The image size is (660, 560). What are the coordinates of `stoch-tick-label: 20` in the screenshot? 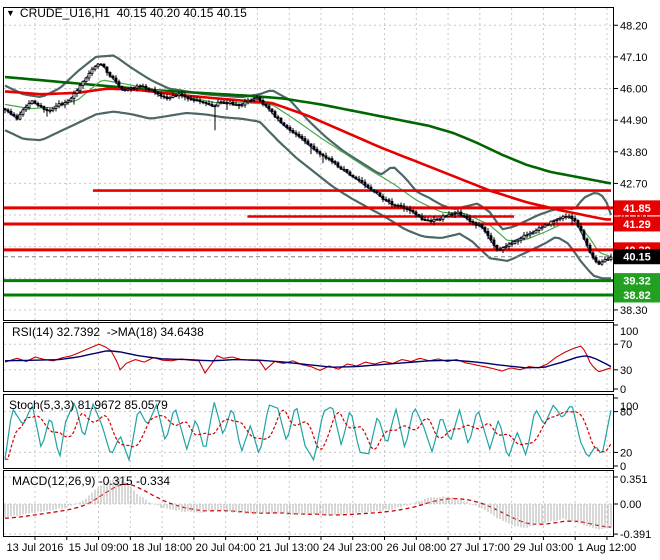 It's located at (626, 453).